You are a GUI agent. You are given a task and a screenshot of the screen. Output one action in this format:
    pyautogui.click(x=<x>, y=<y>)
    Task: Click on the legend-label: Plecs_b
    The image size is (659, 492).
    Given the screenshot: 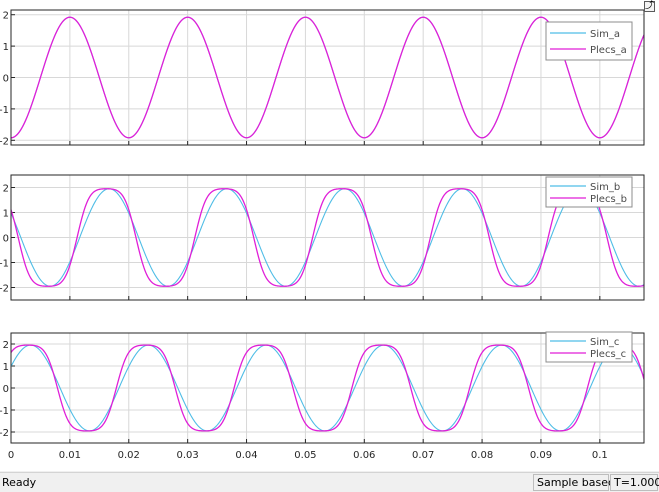 What is the action you would take?
    pyautogui.click(x=608, y=199)
    